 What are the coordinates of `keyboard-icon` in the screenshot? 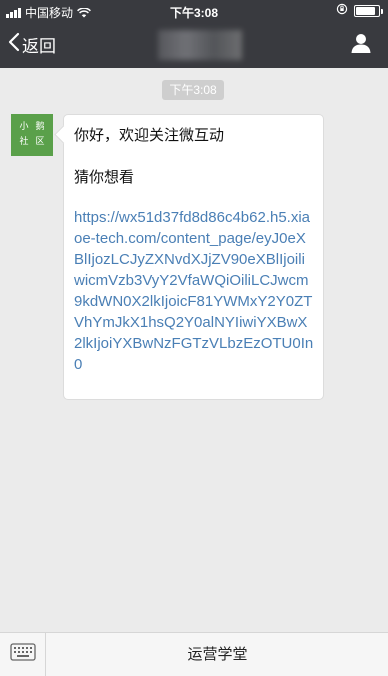 It's located at (22, 654).